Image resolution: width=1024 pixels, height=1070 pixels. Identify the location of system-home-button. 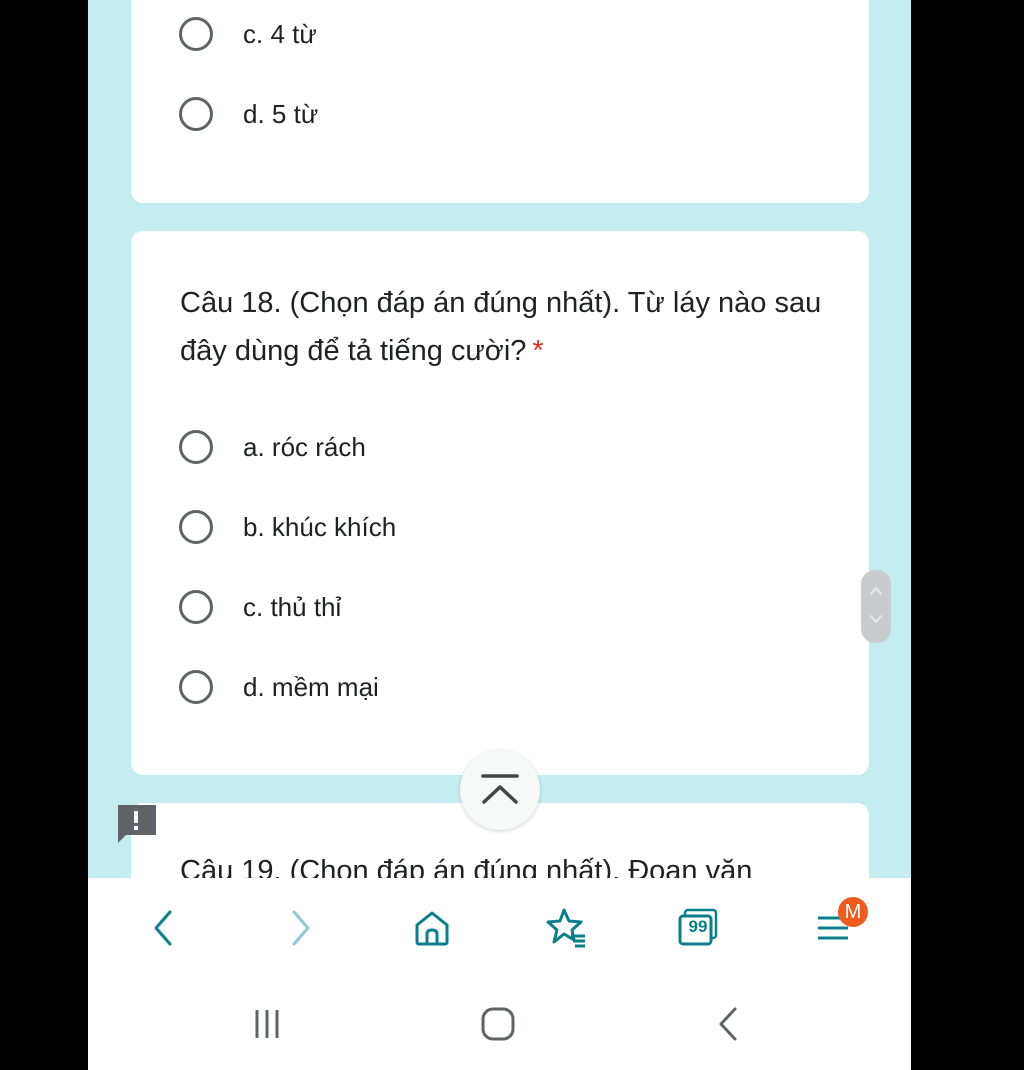
(498, 1024).